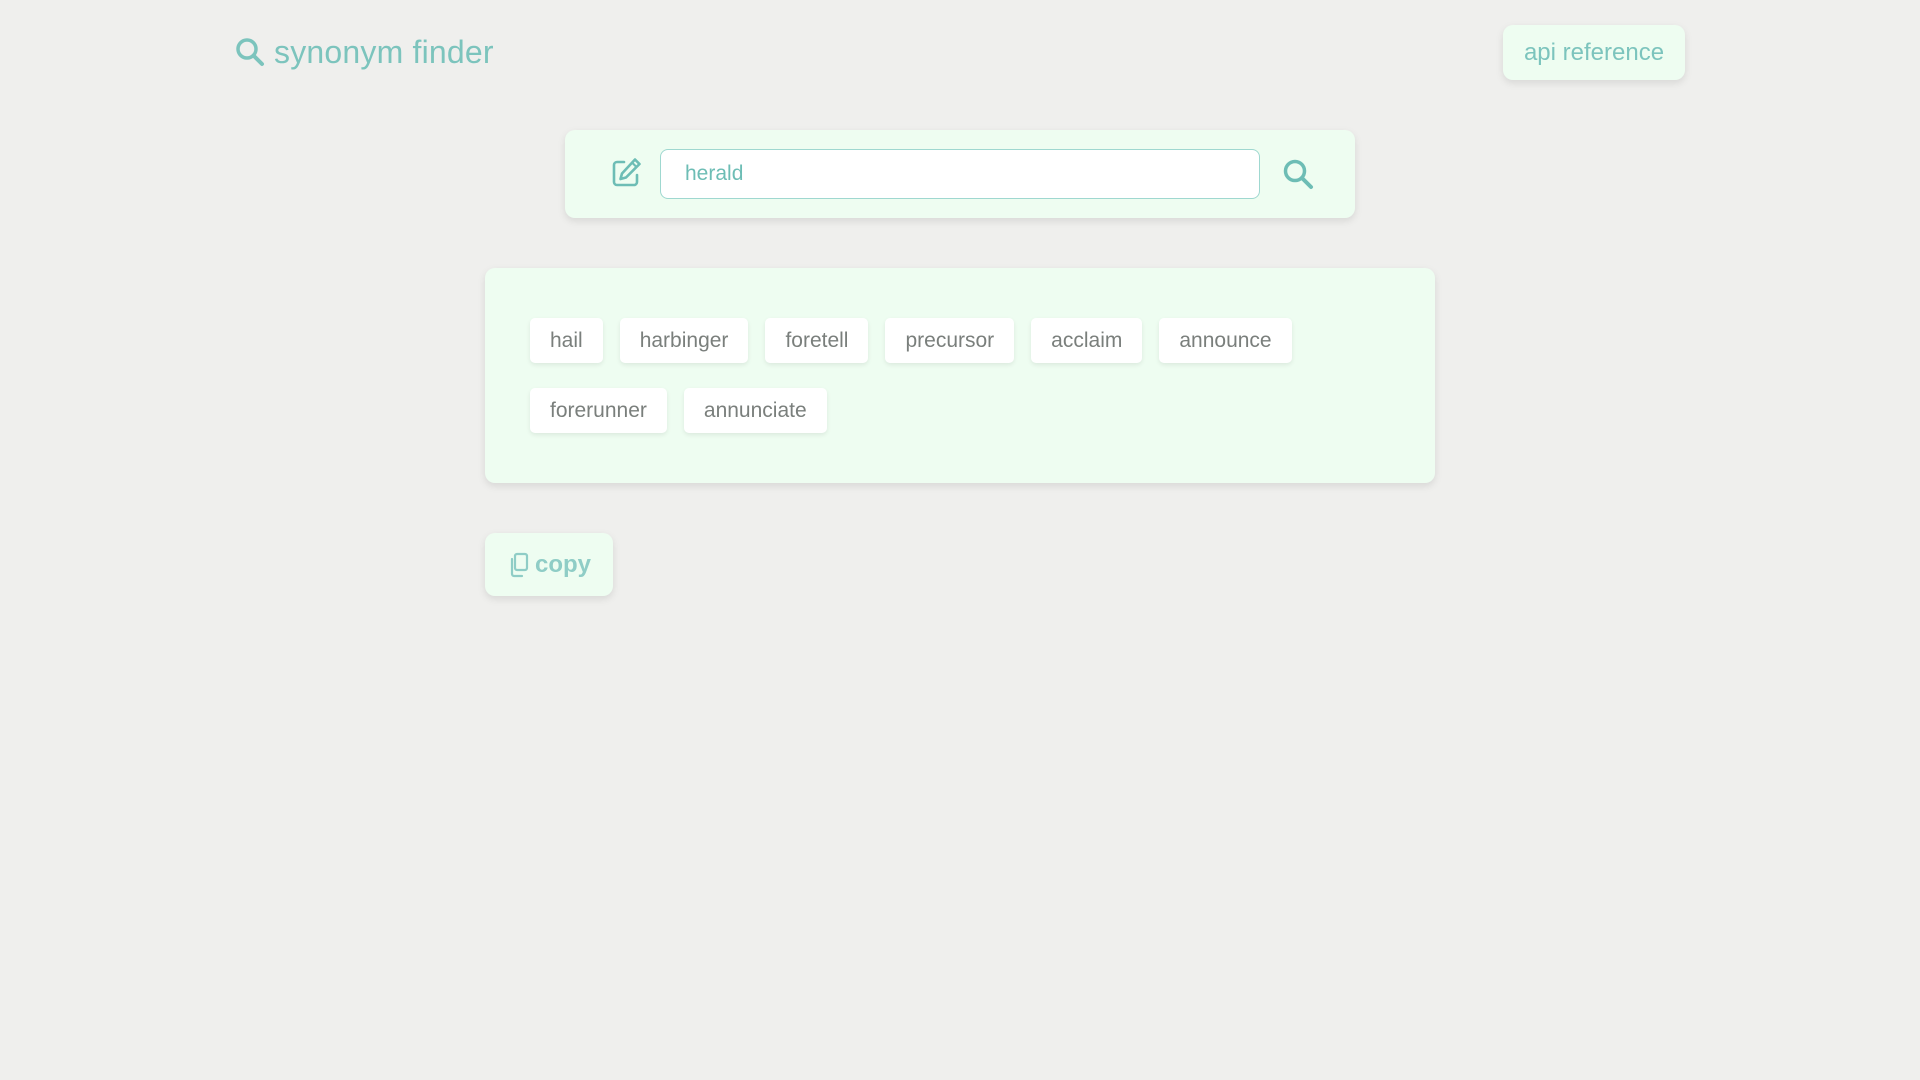  Describe the element at coordinates (566, 340) in the screenshot. I see `synonym-chip: hail` at that location.